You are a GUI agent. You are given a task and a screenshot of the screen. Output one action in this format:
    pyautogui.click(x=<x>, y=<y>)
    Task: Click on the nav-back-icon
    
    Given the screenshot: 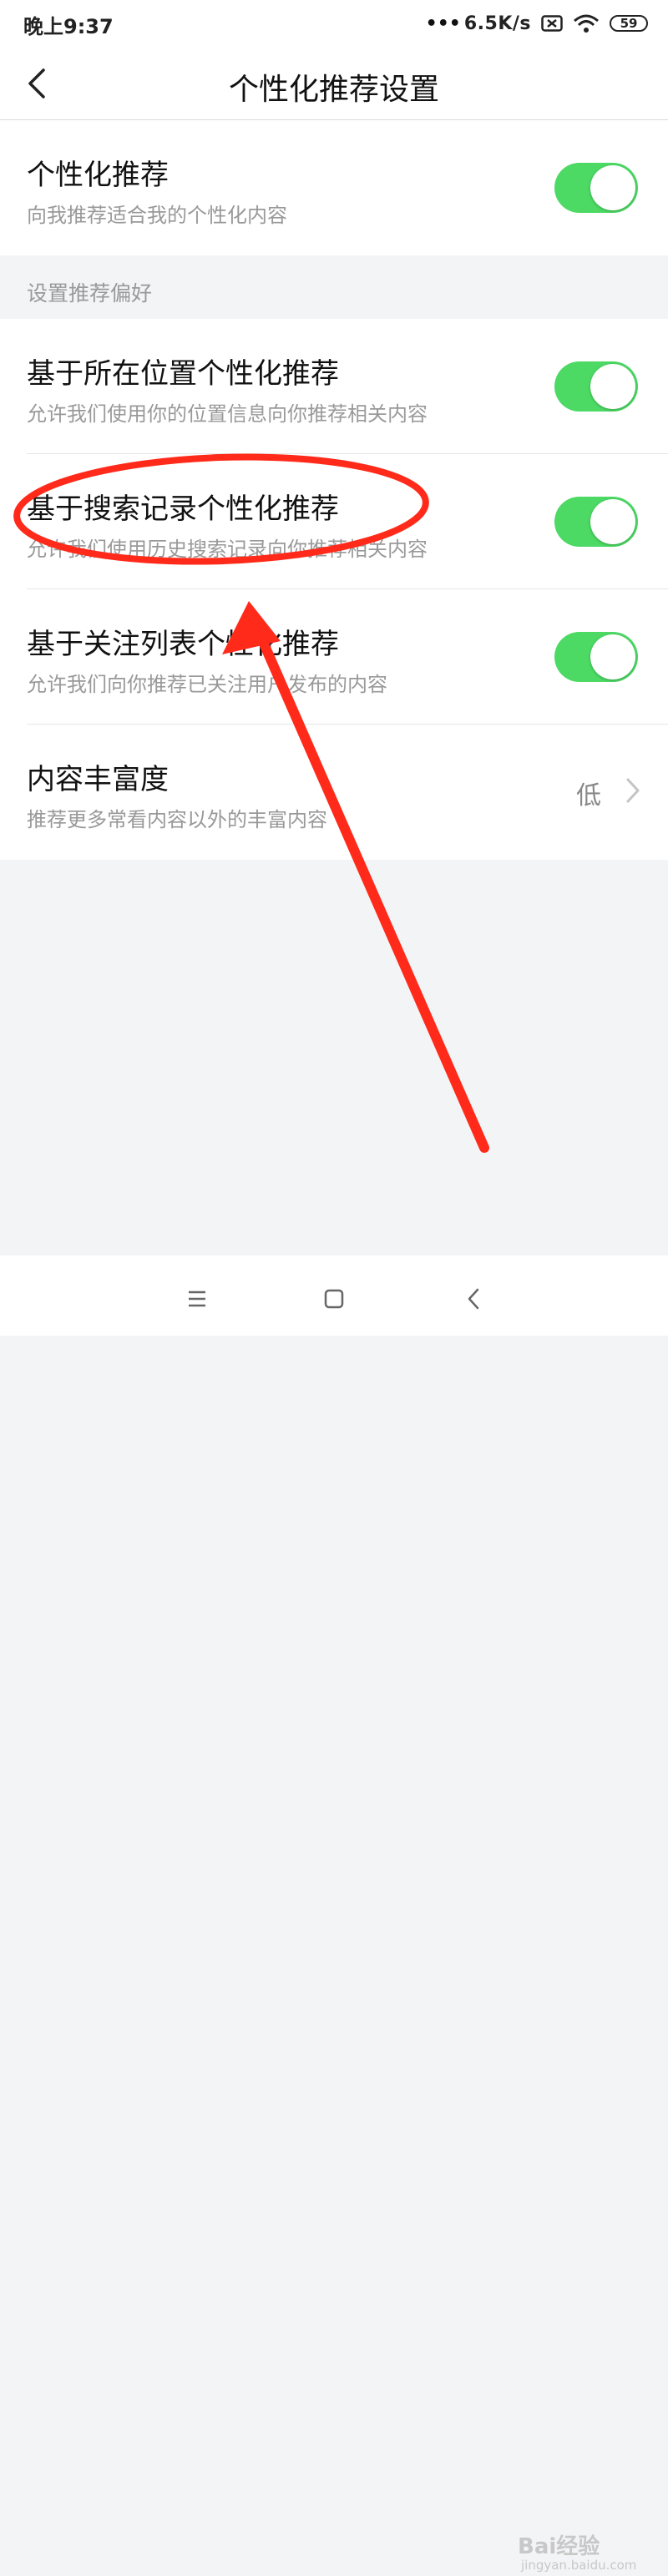 What is the action you would take?
    pyautogui.click(x=474, y=1299)
    